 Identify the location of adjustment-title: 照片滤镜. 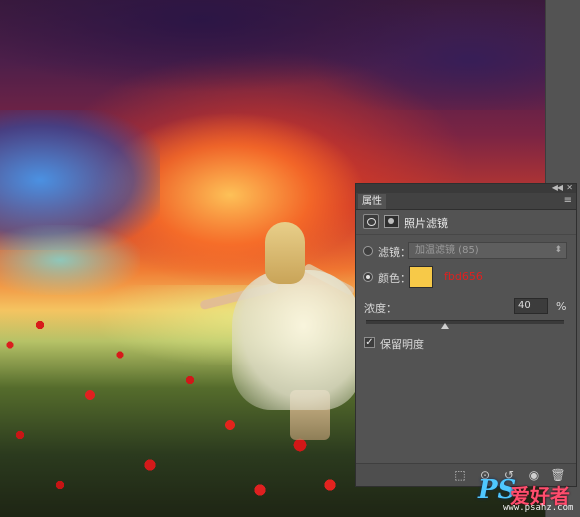
(426, 223).